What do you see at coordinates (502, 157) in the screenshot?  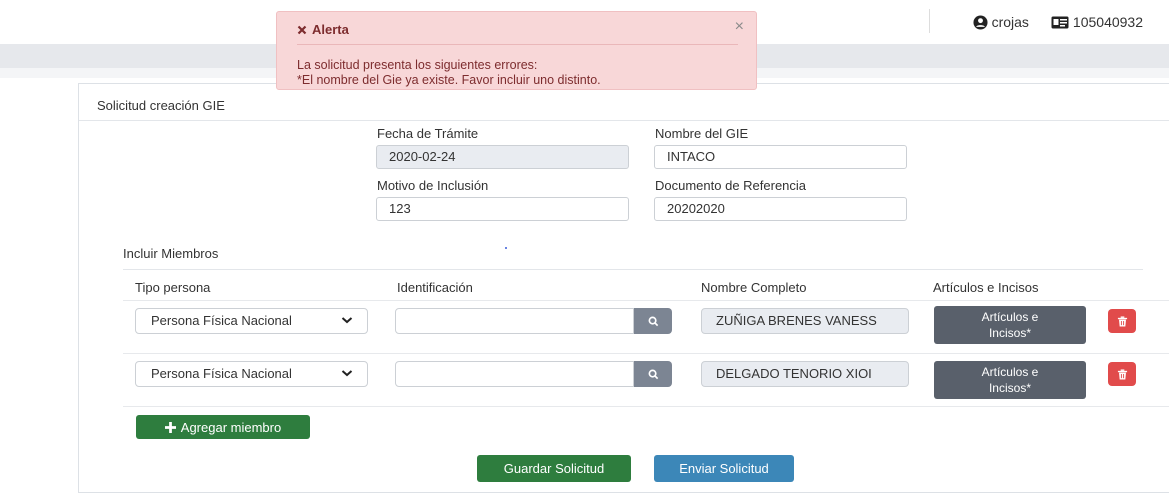 I see `fecha-field: 2020-02-24` at bounding box center [502, 157].